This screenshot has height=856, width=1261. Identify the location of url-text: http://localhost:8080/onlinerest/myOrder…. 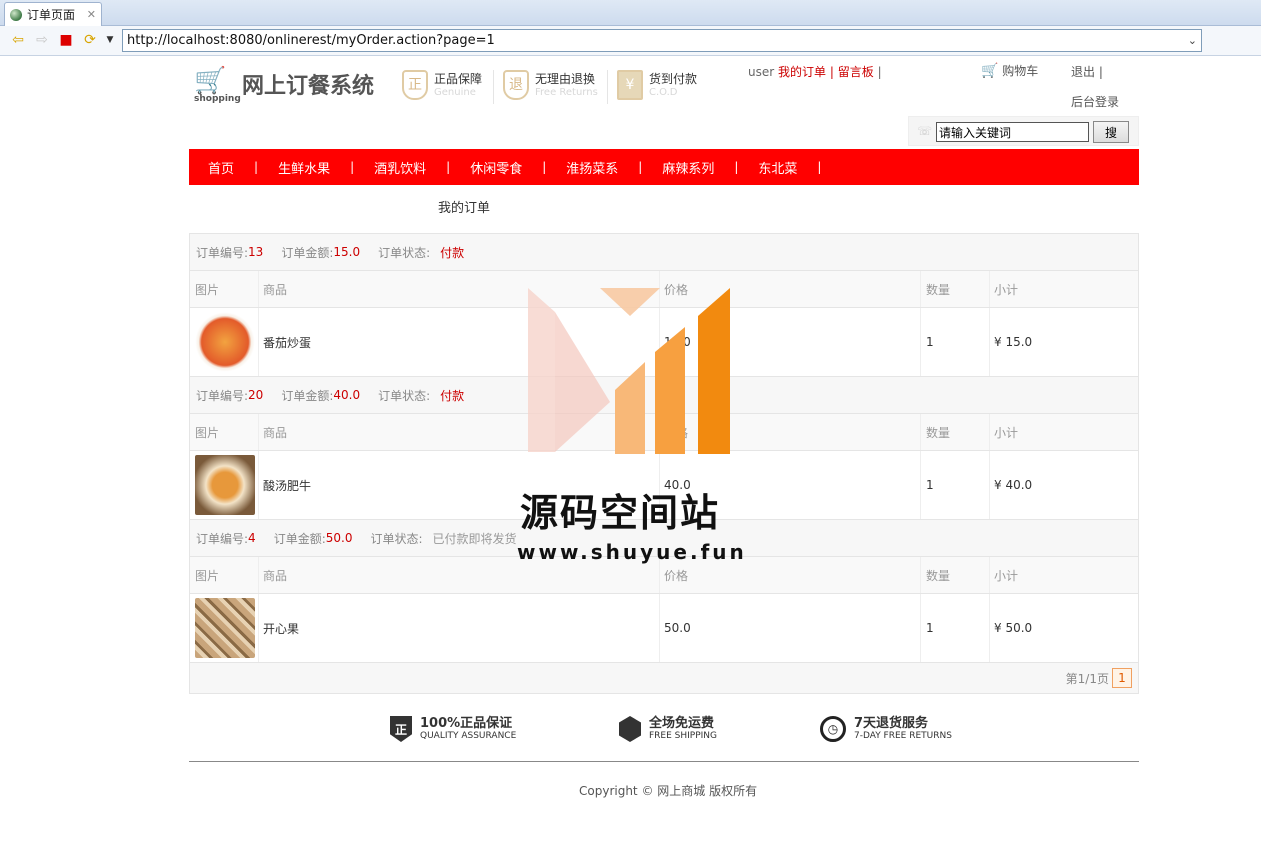
(311, 40).